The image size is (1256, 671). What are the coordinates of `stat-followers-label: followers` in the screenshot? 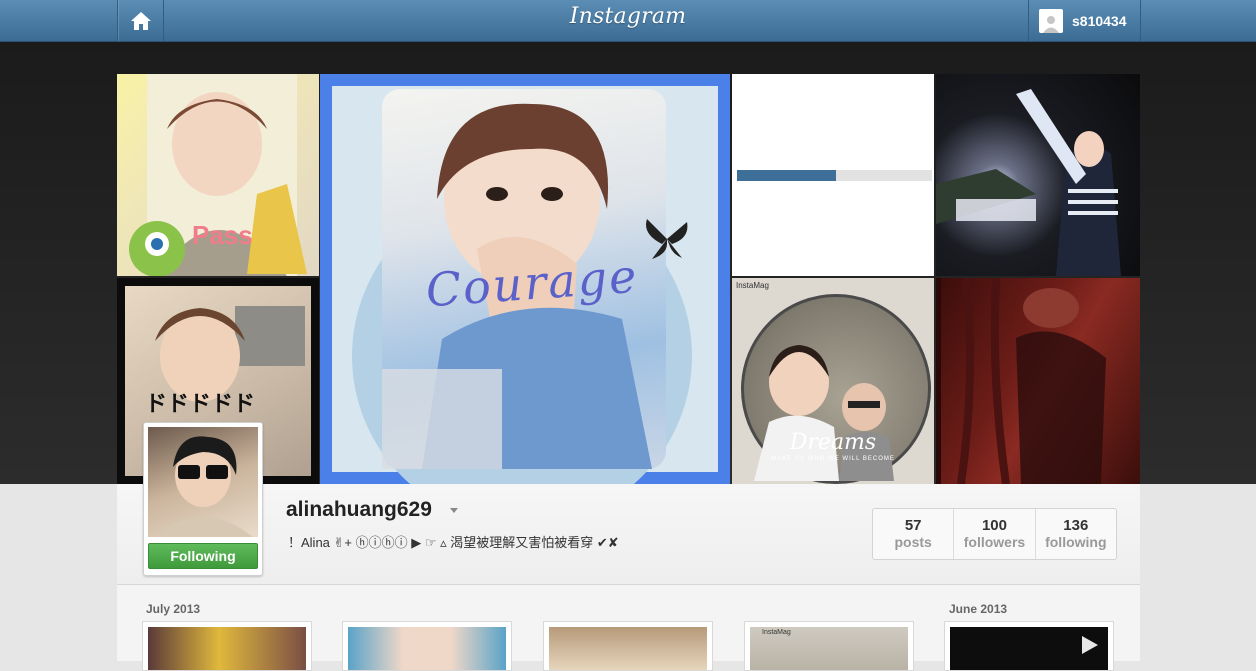 It's located at (994, 542).